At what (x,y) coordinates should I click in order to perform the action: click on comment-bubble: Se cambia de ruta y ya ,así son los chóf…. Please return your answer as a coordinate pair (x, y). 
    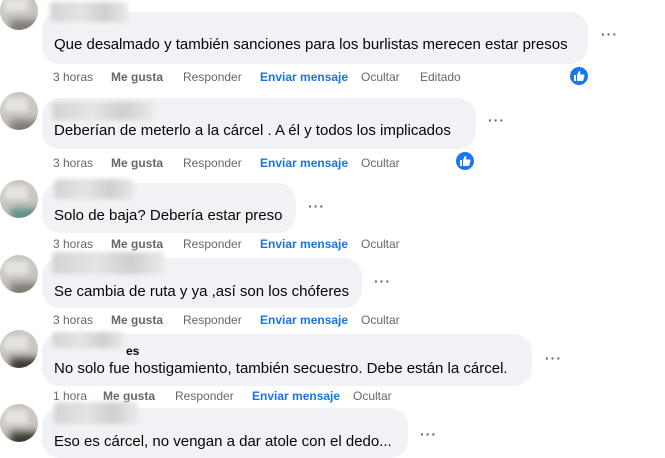
    Looking at the image, I should click on (202, 280).